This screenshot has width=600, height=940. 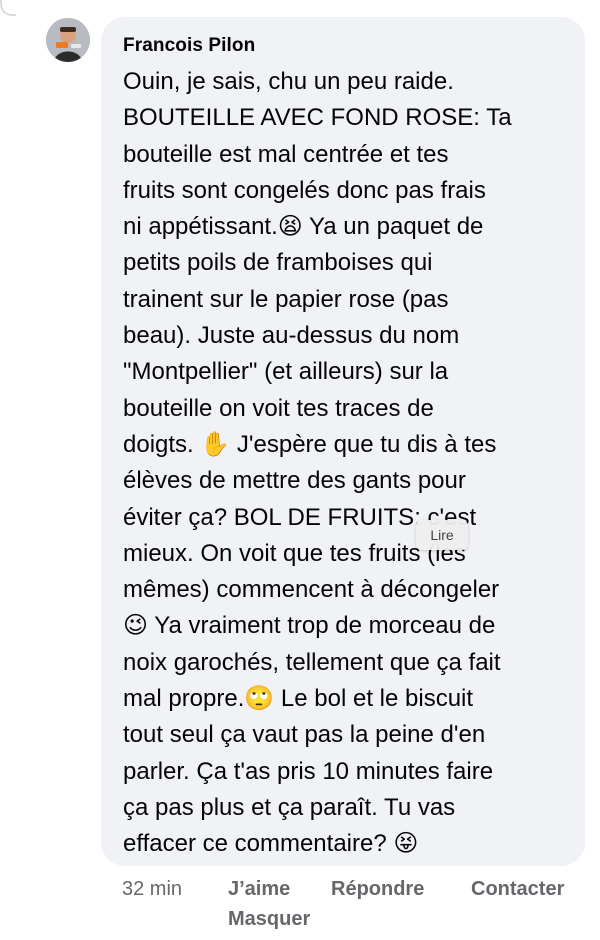 I want to click on avatar, so click(x=68, y=40).